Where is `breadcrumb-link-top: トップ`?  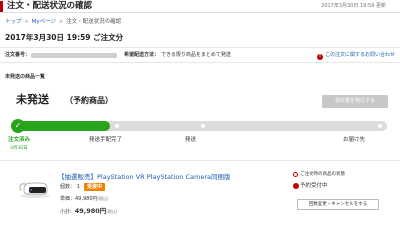
breadcrumb-link-top: トップ is located at coordinates (13, 22).